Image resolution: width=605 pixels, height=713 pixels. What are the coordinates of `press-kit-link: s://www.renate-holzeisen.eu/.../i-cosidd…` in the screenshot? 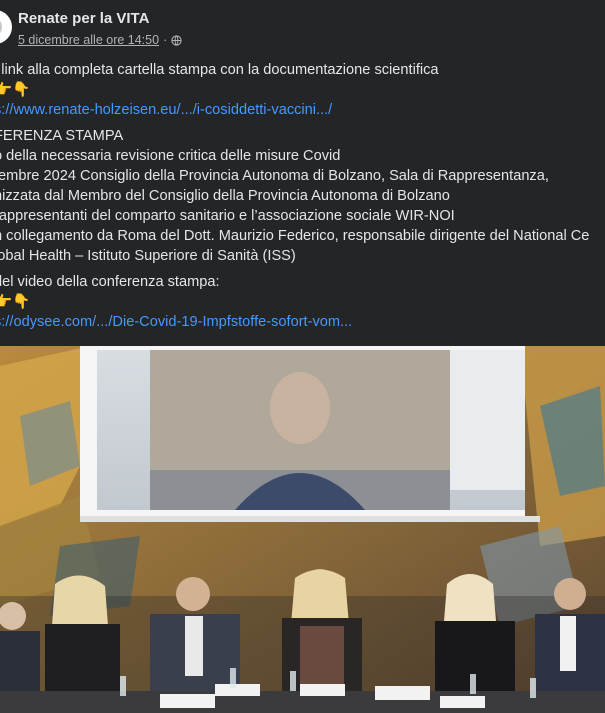 It's located at (302, 110).